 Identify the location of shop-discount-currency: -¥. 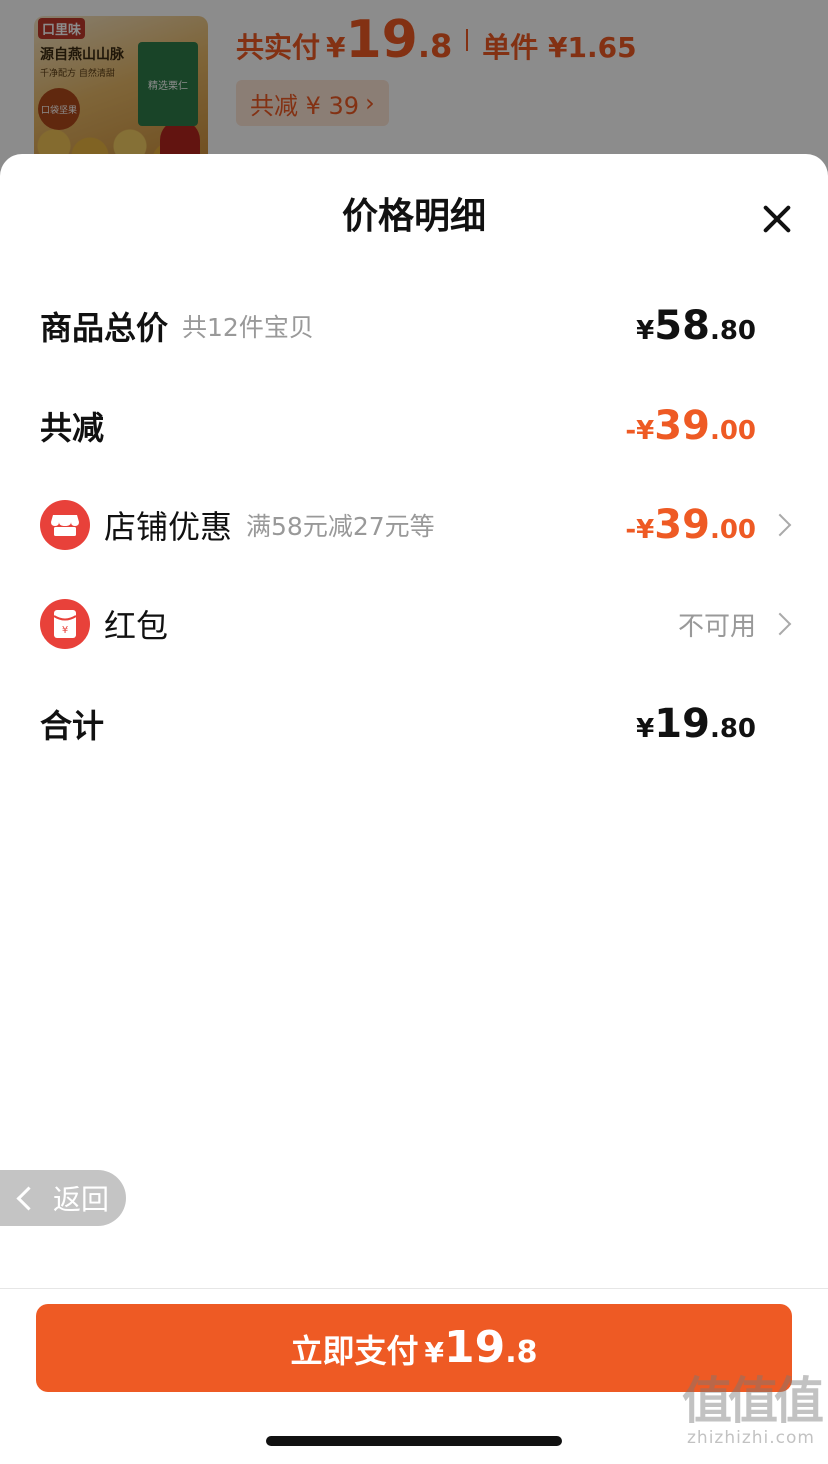
(640, 530).